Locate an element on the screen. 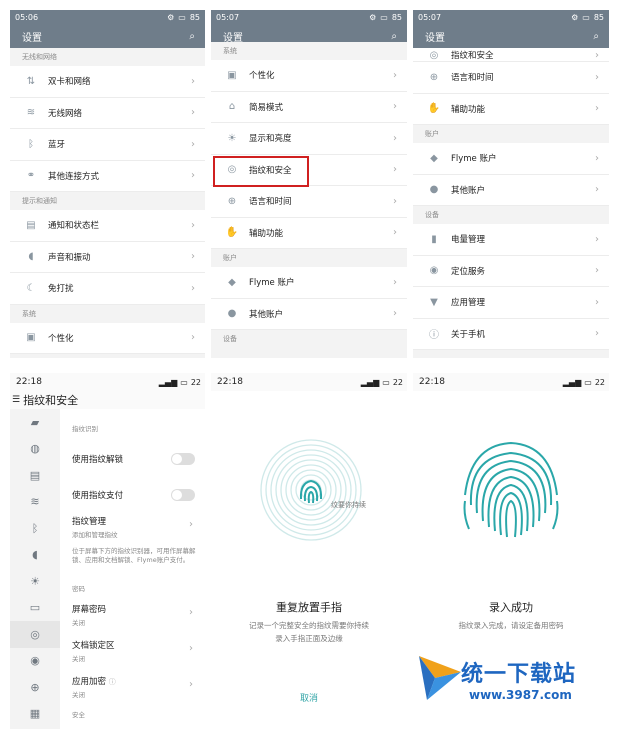 The height and width of the screenshot is (741, 621). sidebar-category-icon: ☀ is located at coordinates (35, 581).